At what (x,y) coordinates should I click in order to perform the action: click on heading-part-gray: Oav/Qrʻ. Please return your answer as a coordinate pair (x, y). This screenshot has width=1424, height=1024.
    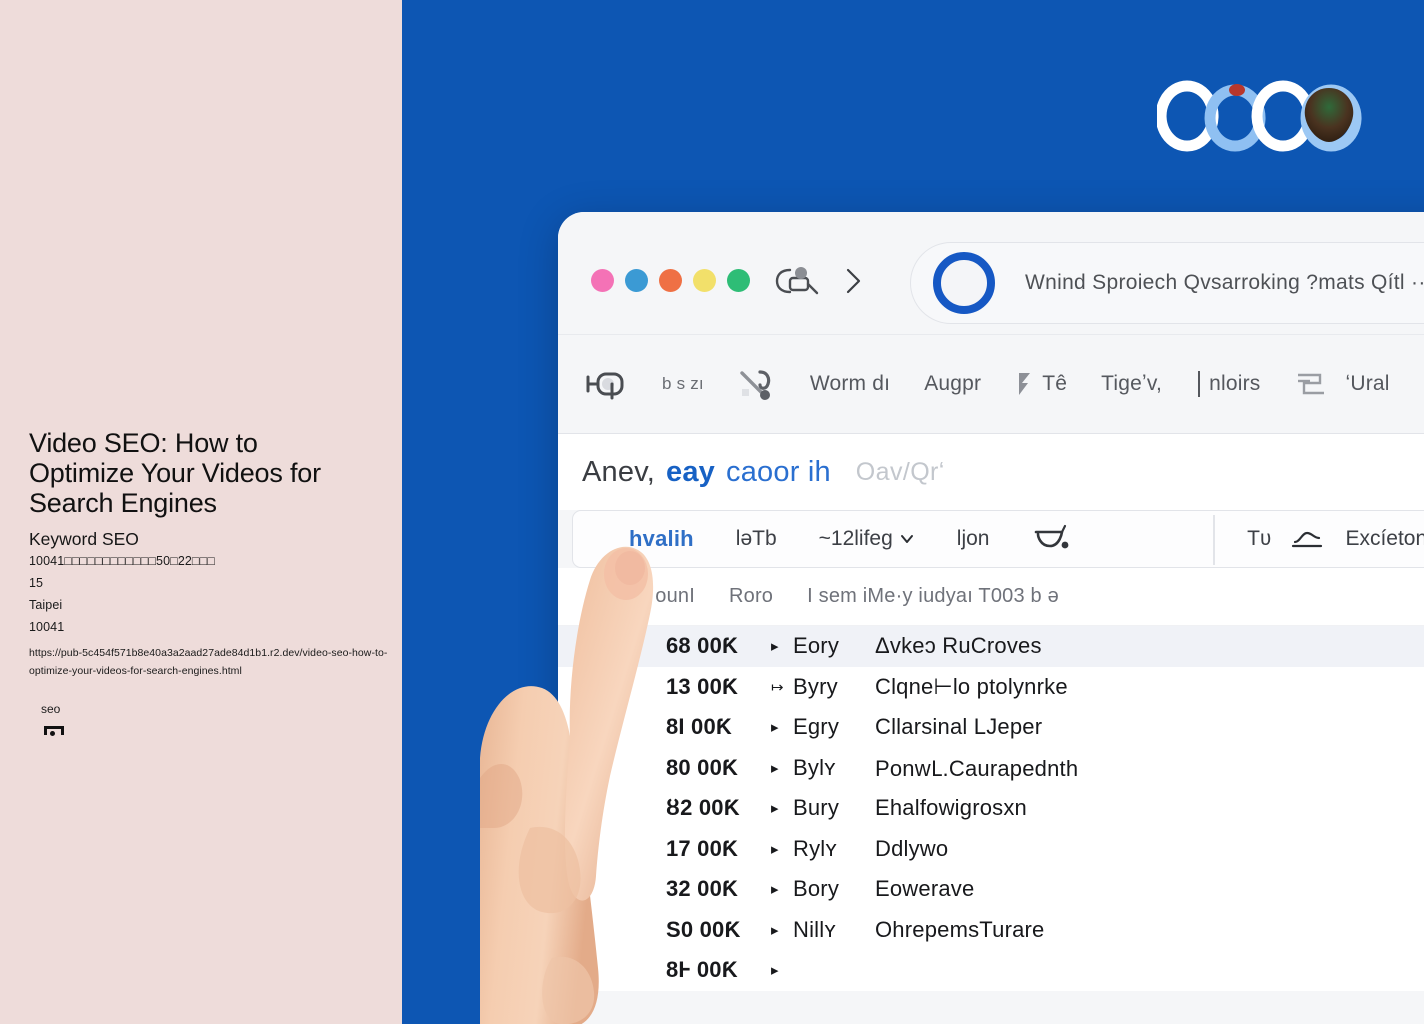
    Looking at the image, I should click on (900, 471).